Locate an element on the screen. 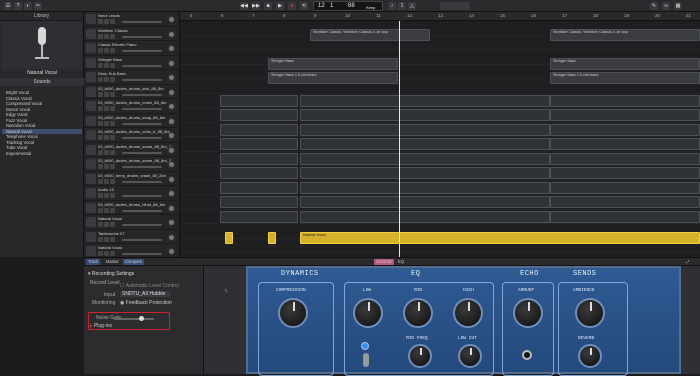  smart-controls-icon: ◐ is located at coordinates (28, 6).